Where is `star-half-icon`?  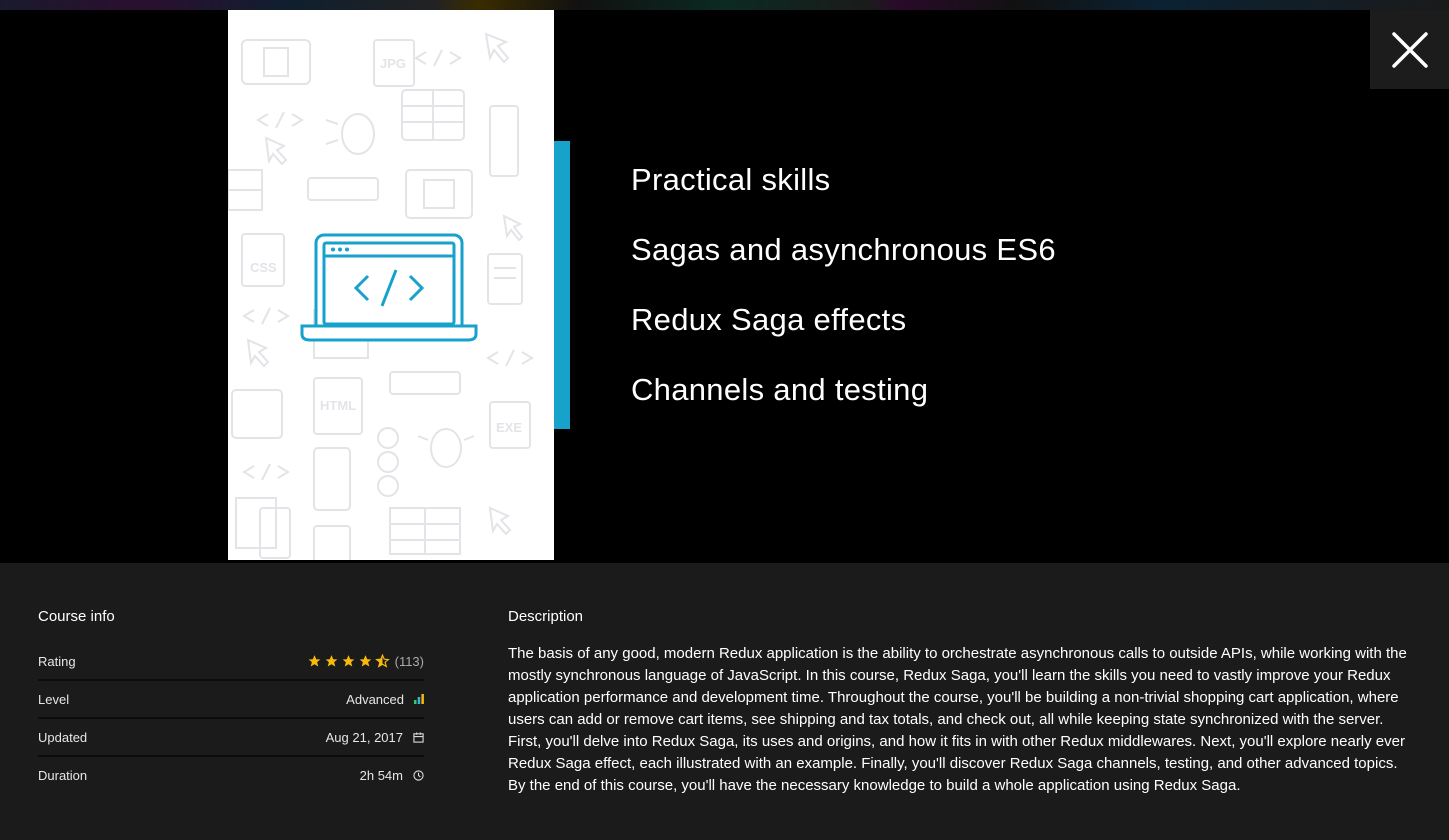
star-half-icon is located at coordinates (382, 661).